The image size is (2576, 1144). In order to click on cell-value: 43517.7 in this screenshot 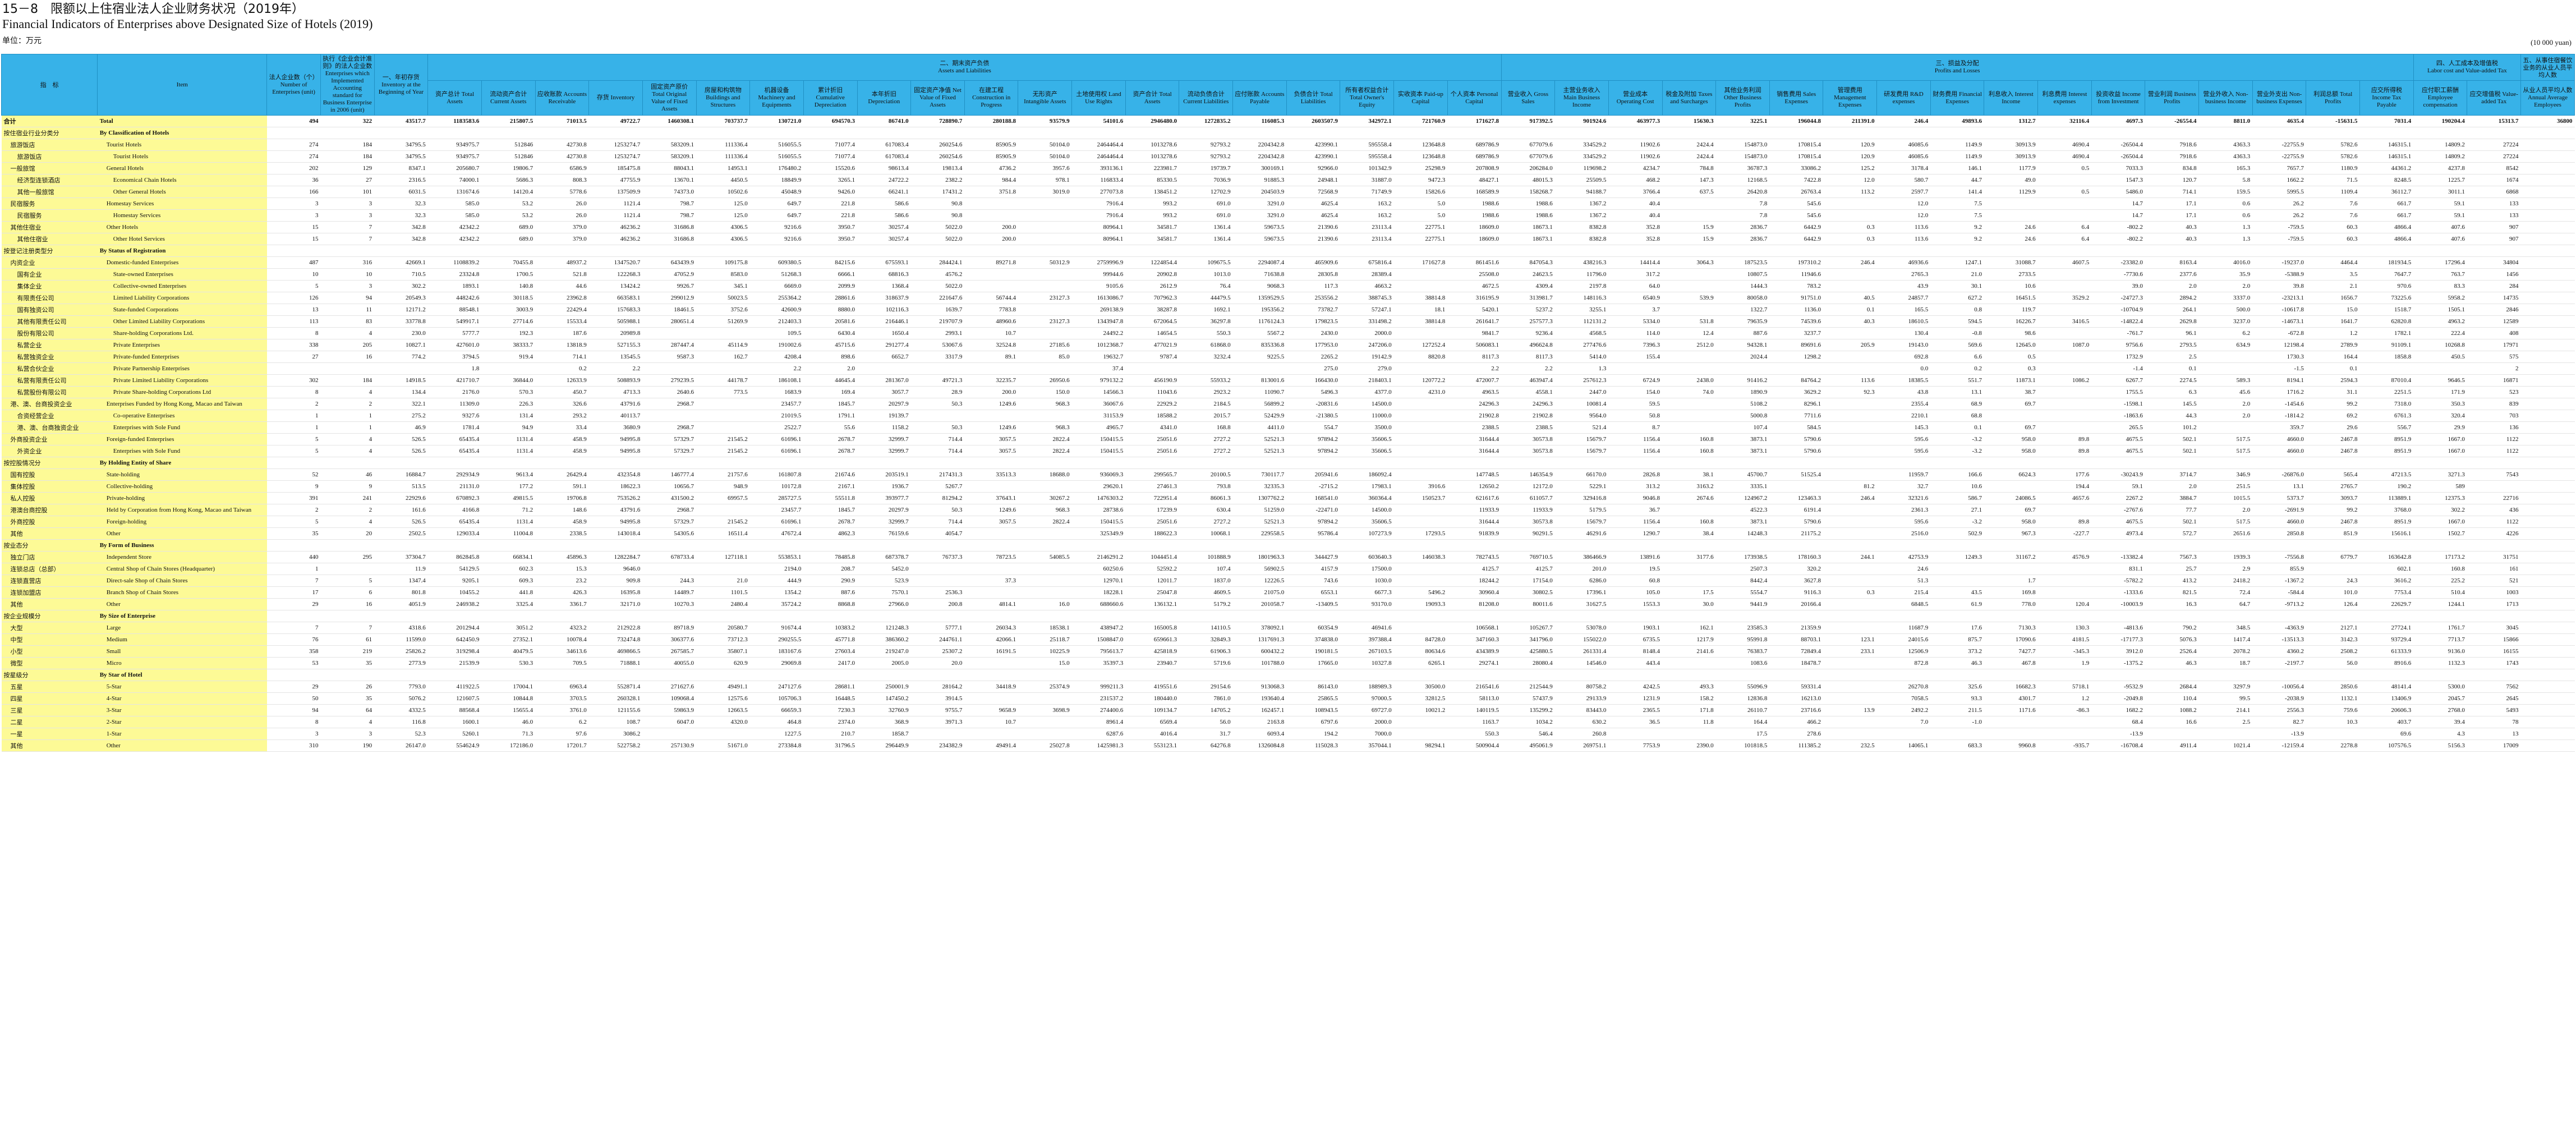, I will do `click(401, 121)`.